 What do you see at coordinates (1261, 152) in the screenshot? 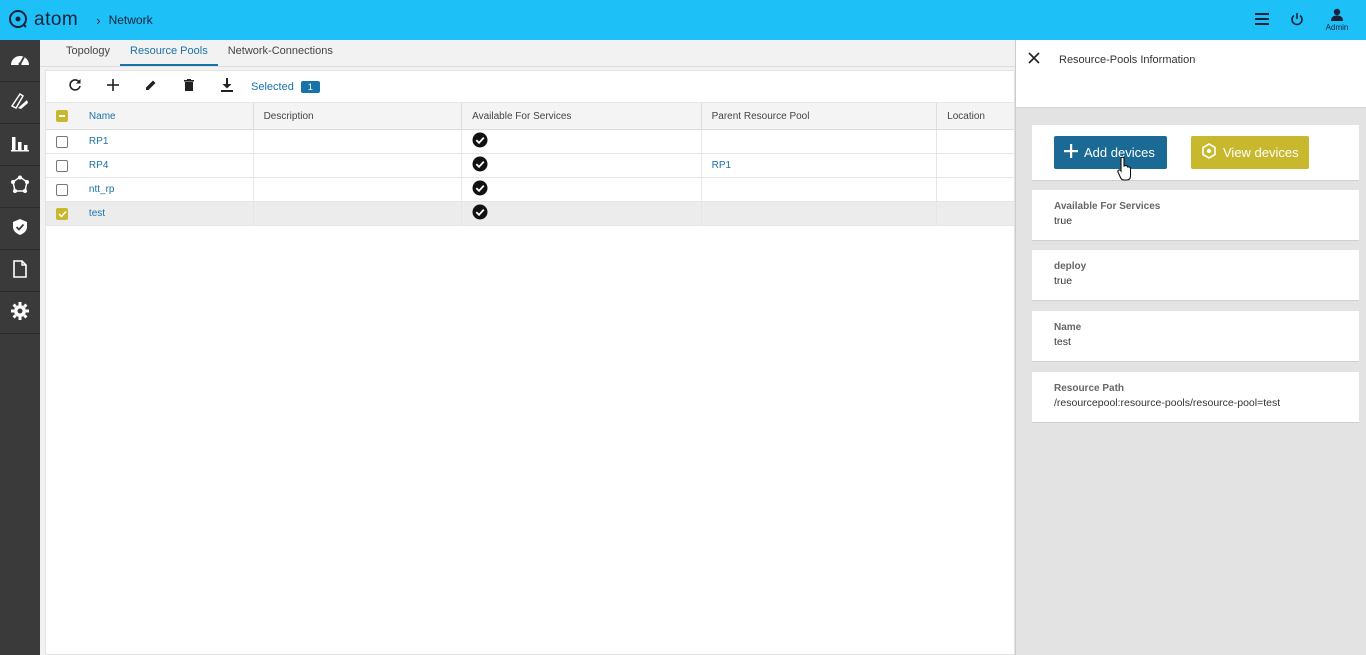
I see `view-devices-label: View devices` at bounding box center [1261, 152].